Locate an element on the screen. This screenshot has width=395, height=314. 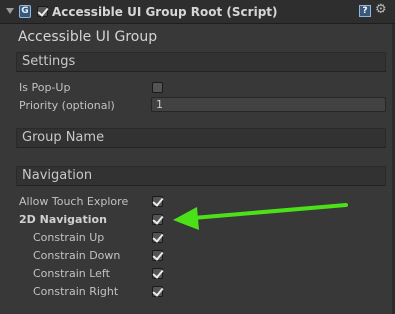
annotation-arrow-head is located at coordinates (186, 218).